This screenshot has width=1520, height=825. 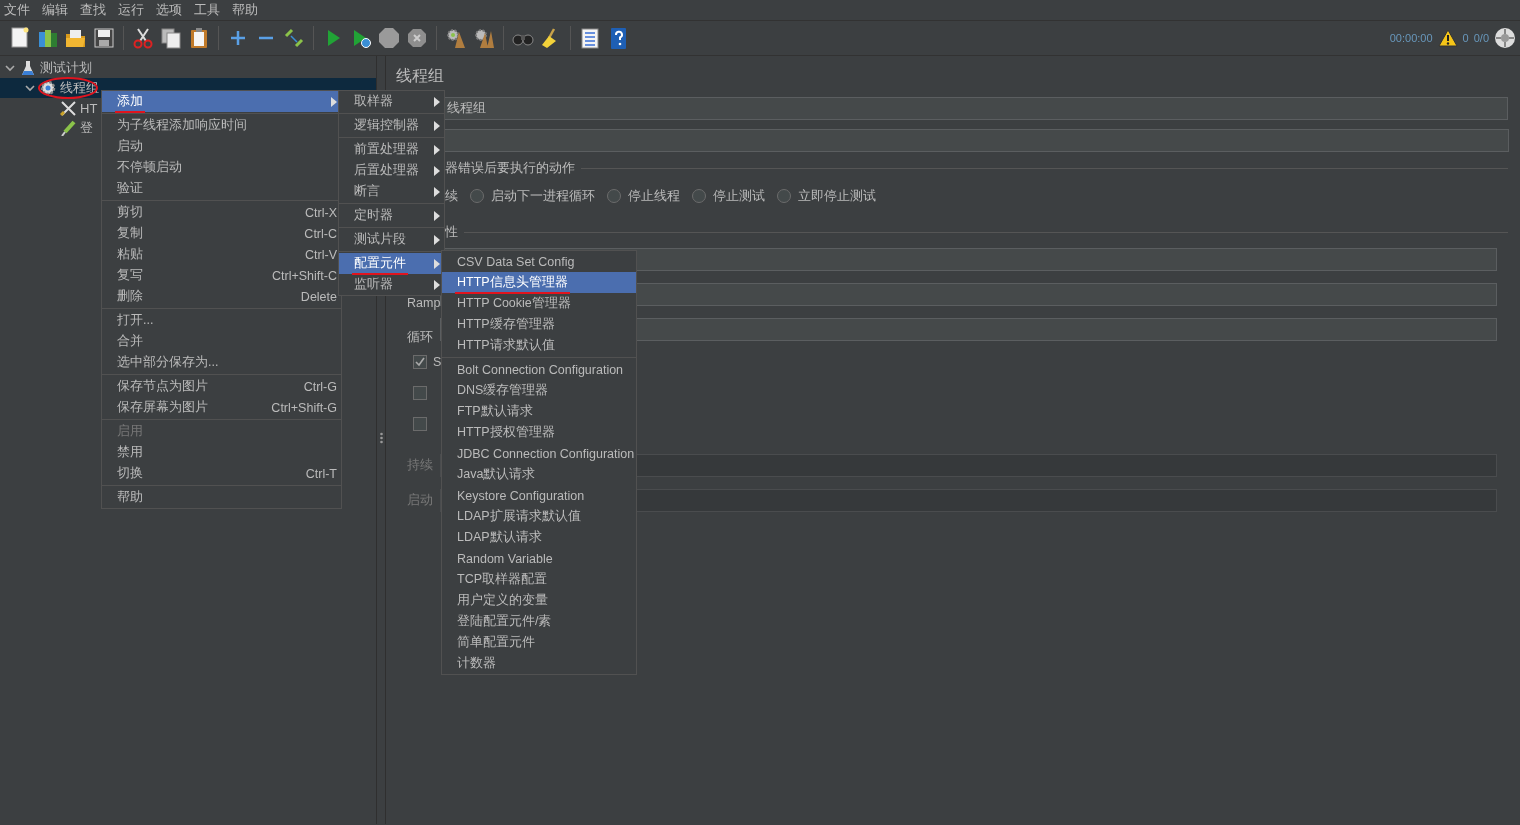 I want to click on elapsed-time: 00:00:00, so click(x=1411, y=38).